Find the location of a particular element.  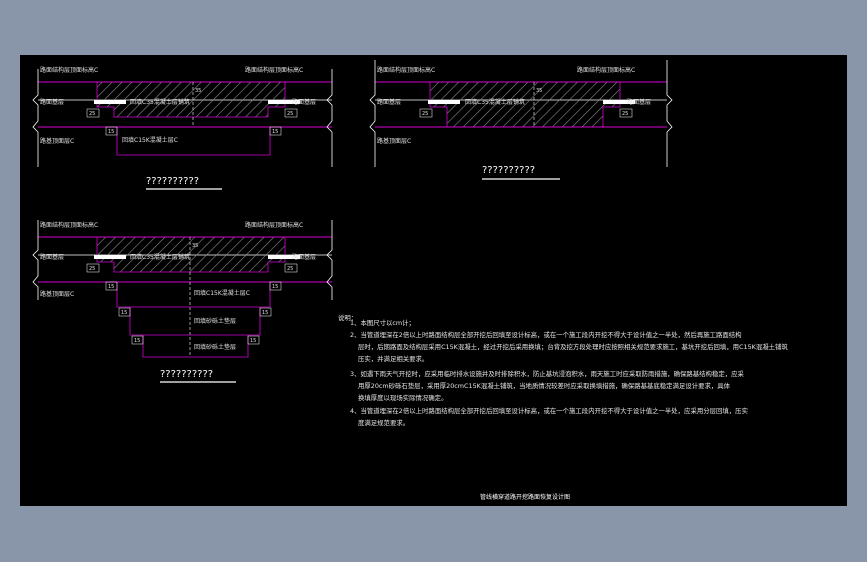

figure-3-title: ?????????? is located at coordinates (186, 374).